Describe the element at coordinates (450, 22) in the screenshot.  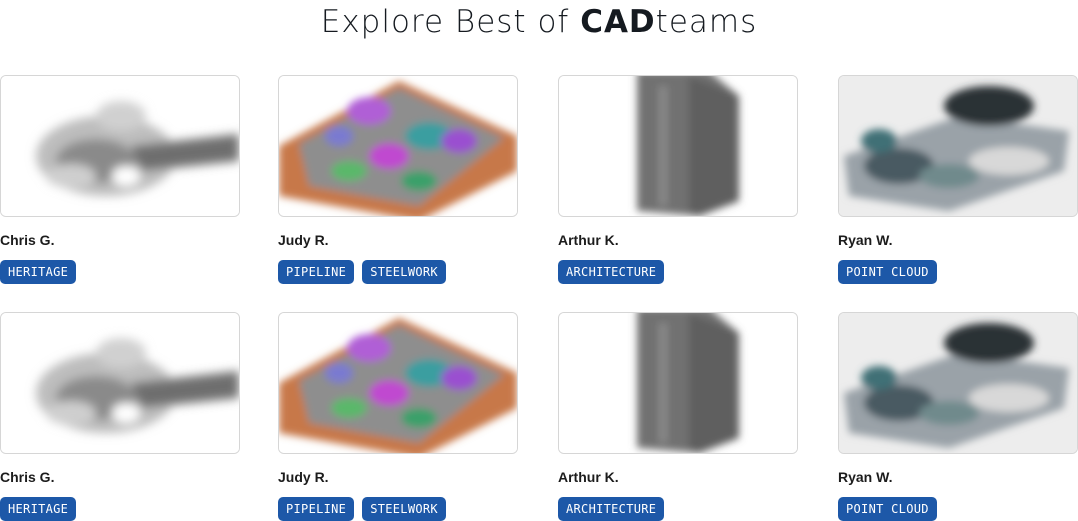
I see `page-title-prefix: Explore Best of` at that location.